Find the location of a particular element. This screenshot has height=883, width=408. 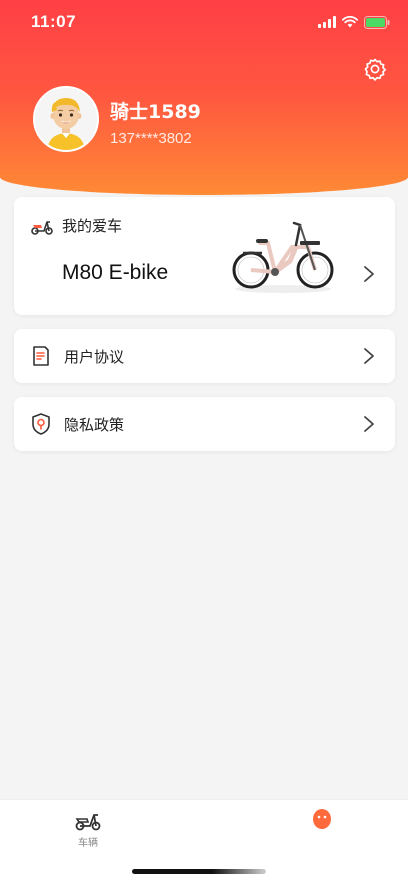

gear-icon is located at coordinates (375, 69).